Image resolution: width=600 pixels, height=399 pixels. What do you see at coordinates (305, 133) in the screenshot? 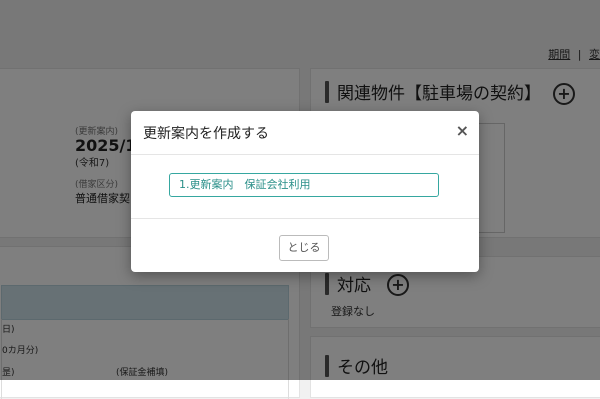
I see `modal-header: 更新案内を作成する ×` at bounding box center [305, 133].